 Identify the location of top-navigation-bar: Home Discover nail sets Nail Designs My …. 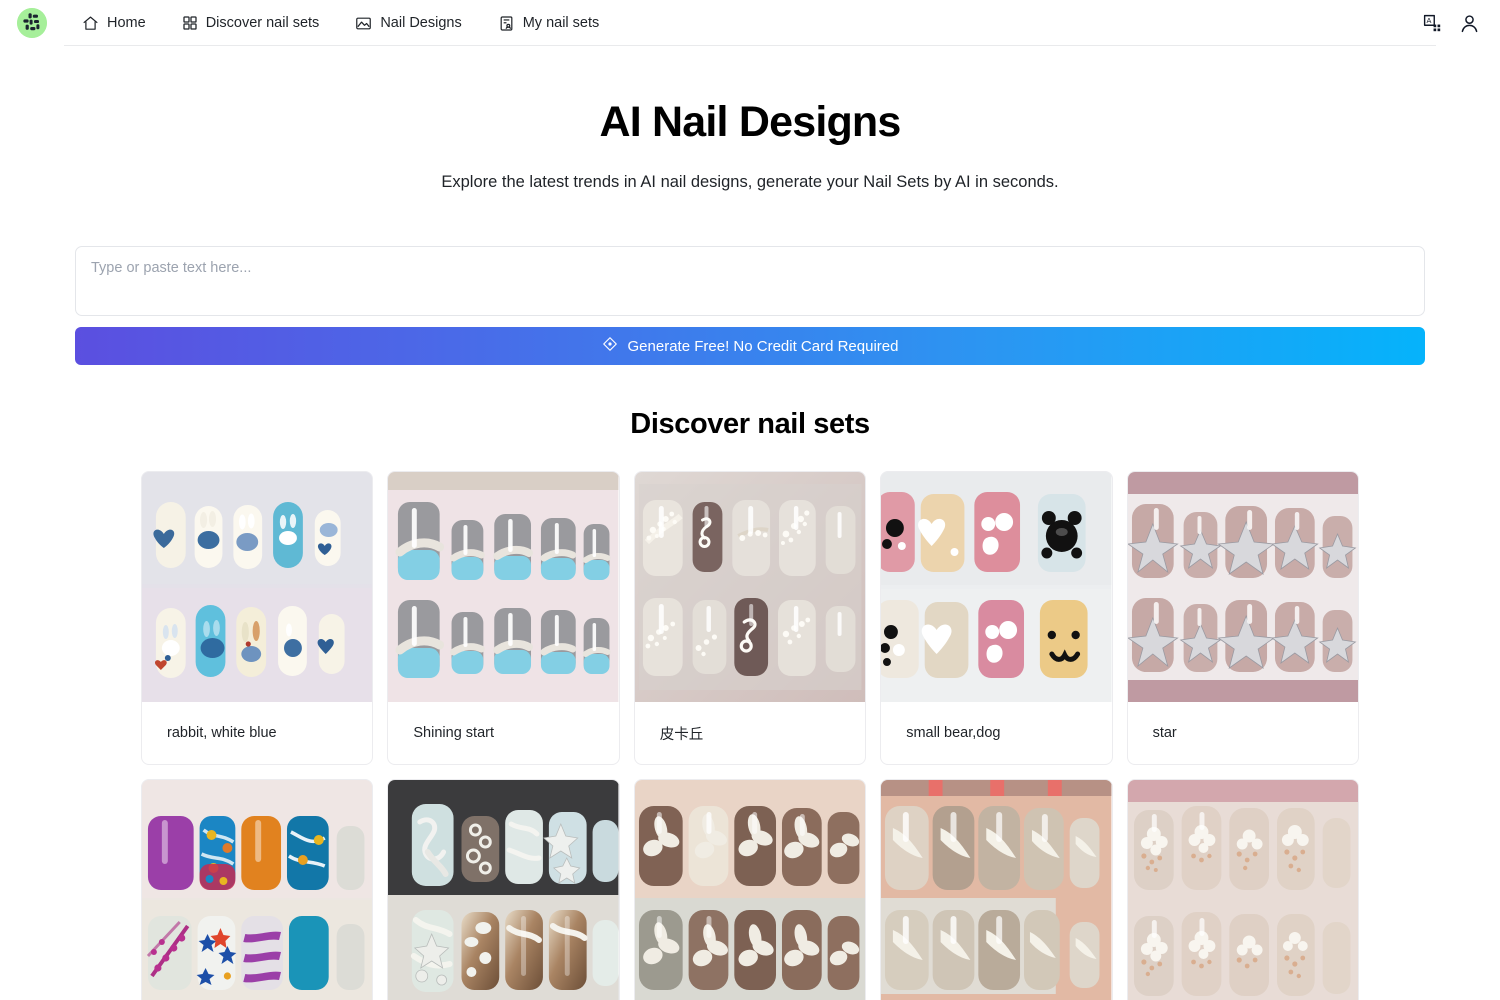
(750, 23).